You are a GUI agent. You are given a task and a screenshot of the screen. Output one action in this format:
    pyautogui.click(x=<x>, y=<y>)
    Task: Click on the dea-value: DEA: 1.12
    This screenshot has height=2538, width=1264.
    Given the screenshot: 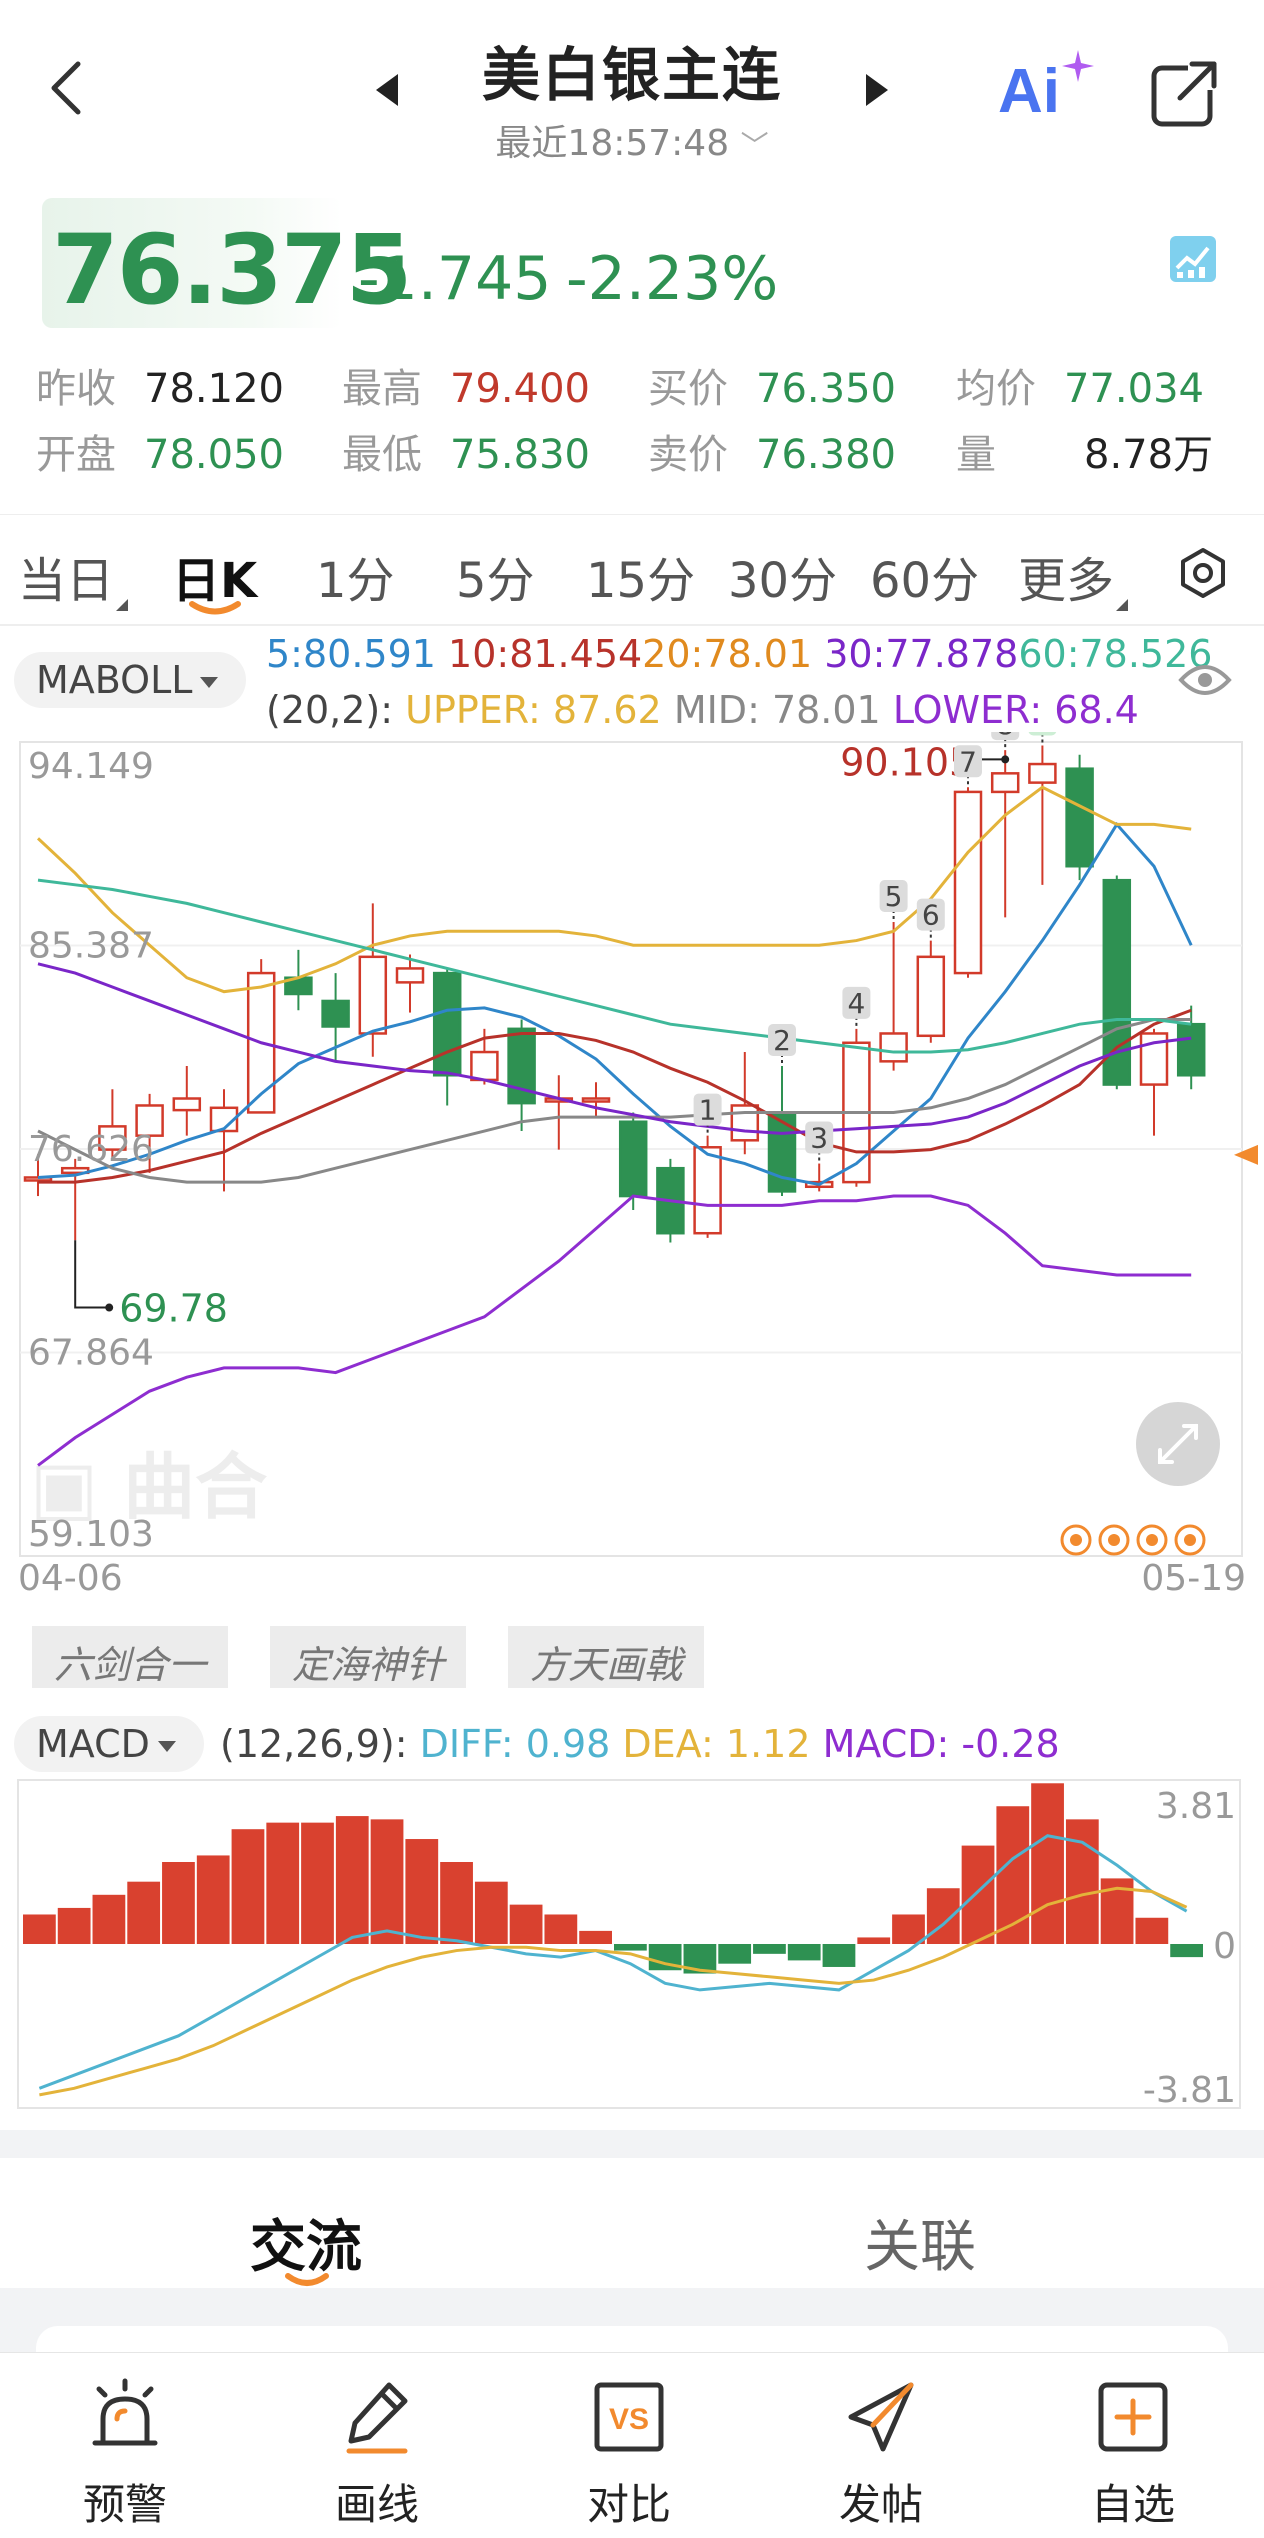 What is the action you would take?
    pyautogui.click(x=716, y=1744)
    